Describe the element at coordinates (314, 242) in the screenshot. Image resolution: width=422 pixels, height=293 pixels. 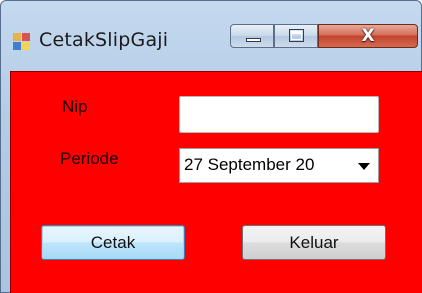
I see `keluar-button: Keluar` at that location.